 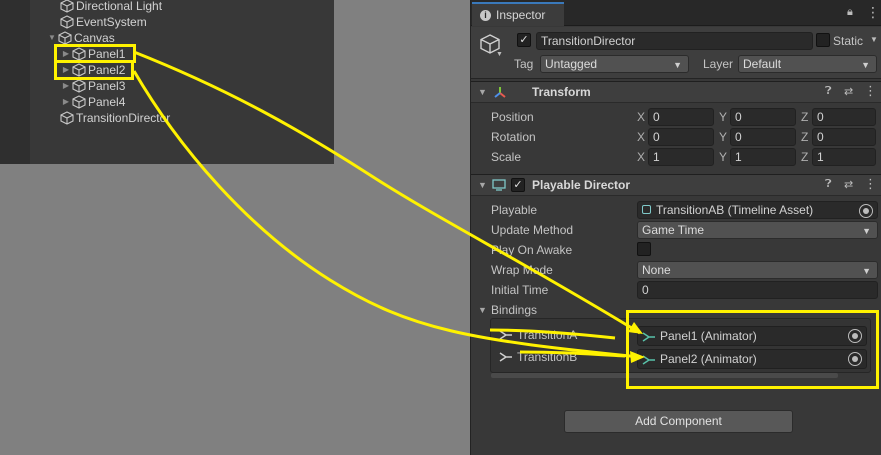 What do you see at coordinates (752, 349) in the screenshot?
I see `highlight-box-bindings` at bounding box center [752, 349].